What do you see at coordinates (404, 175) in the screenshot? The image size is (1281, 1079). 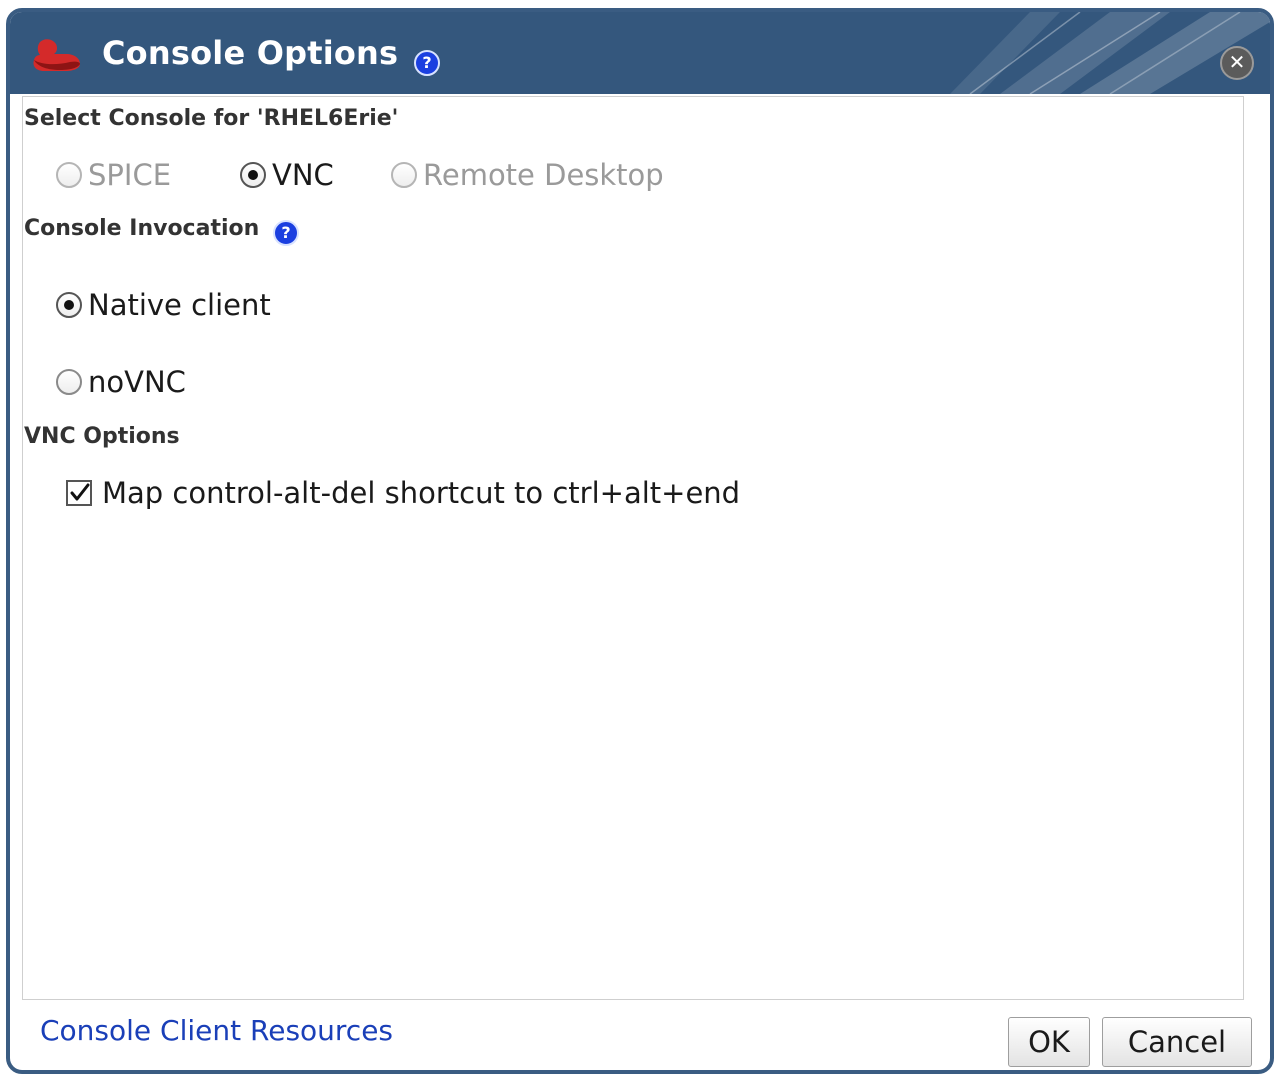 I see `remote-desktop-radio-button` at bounding box center [404, 175].